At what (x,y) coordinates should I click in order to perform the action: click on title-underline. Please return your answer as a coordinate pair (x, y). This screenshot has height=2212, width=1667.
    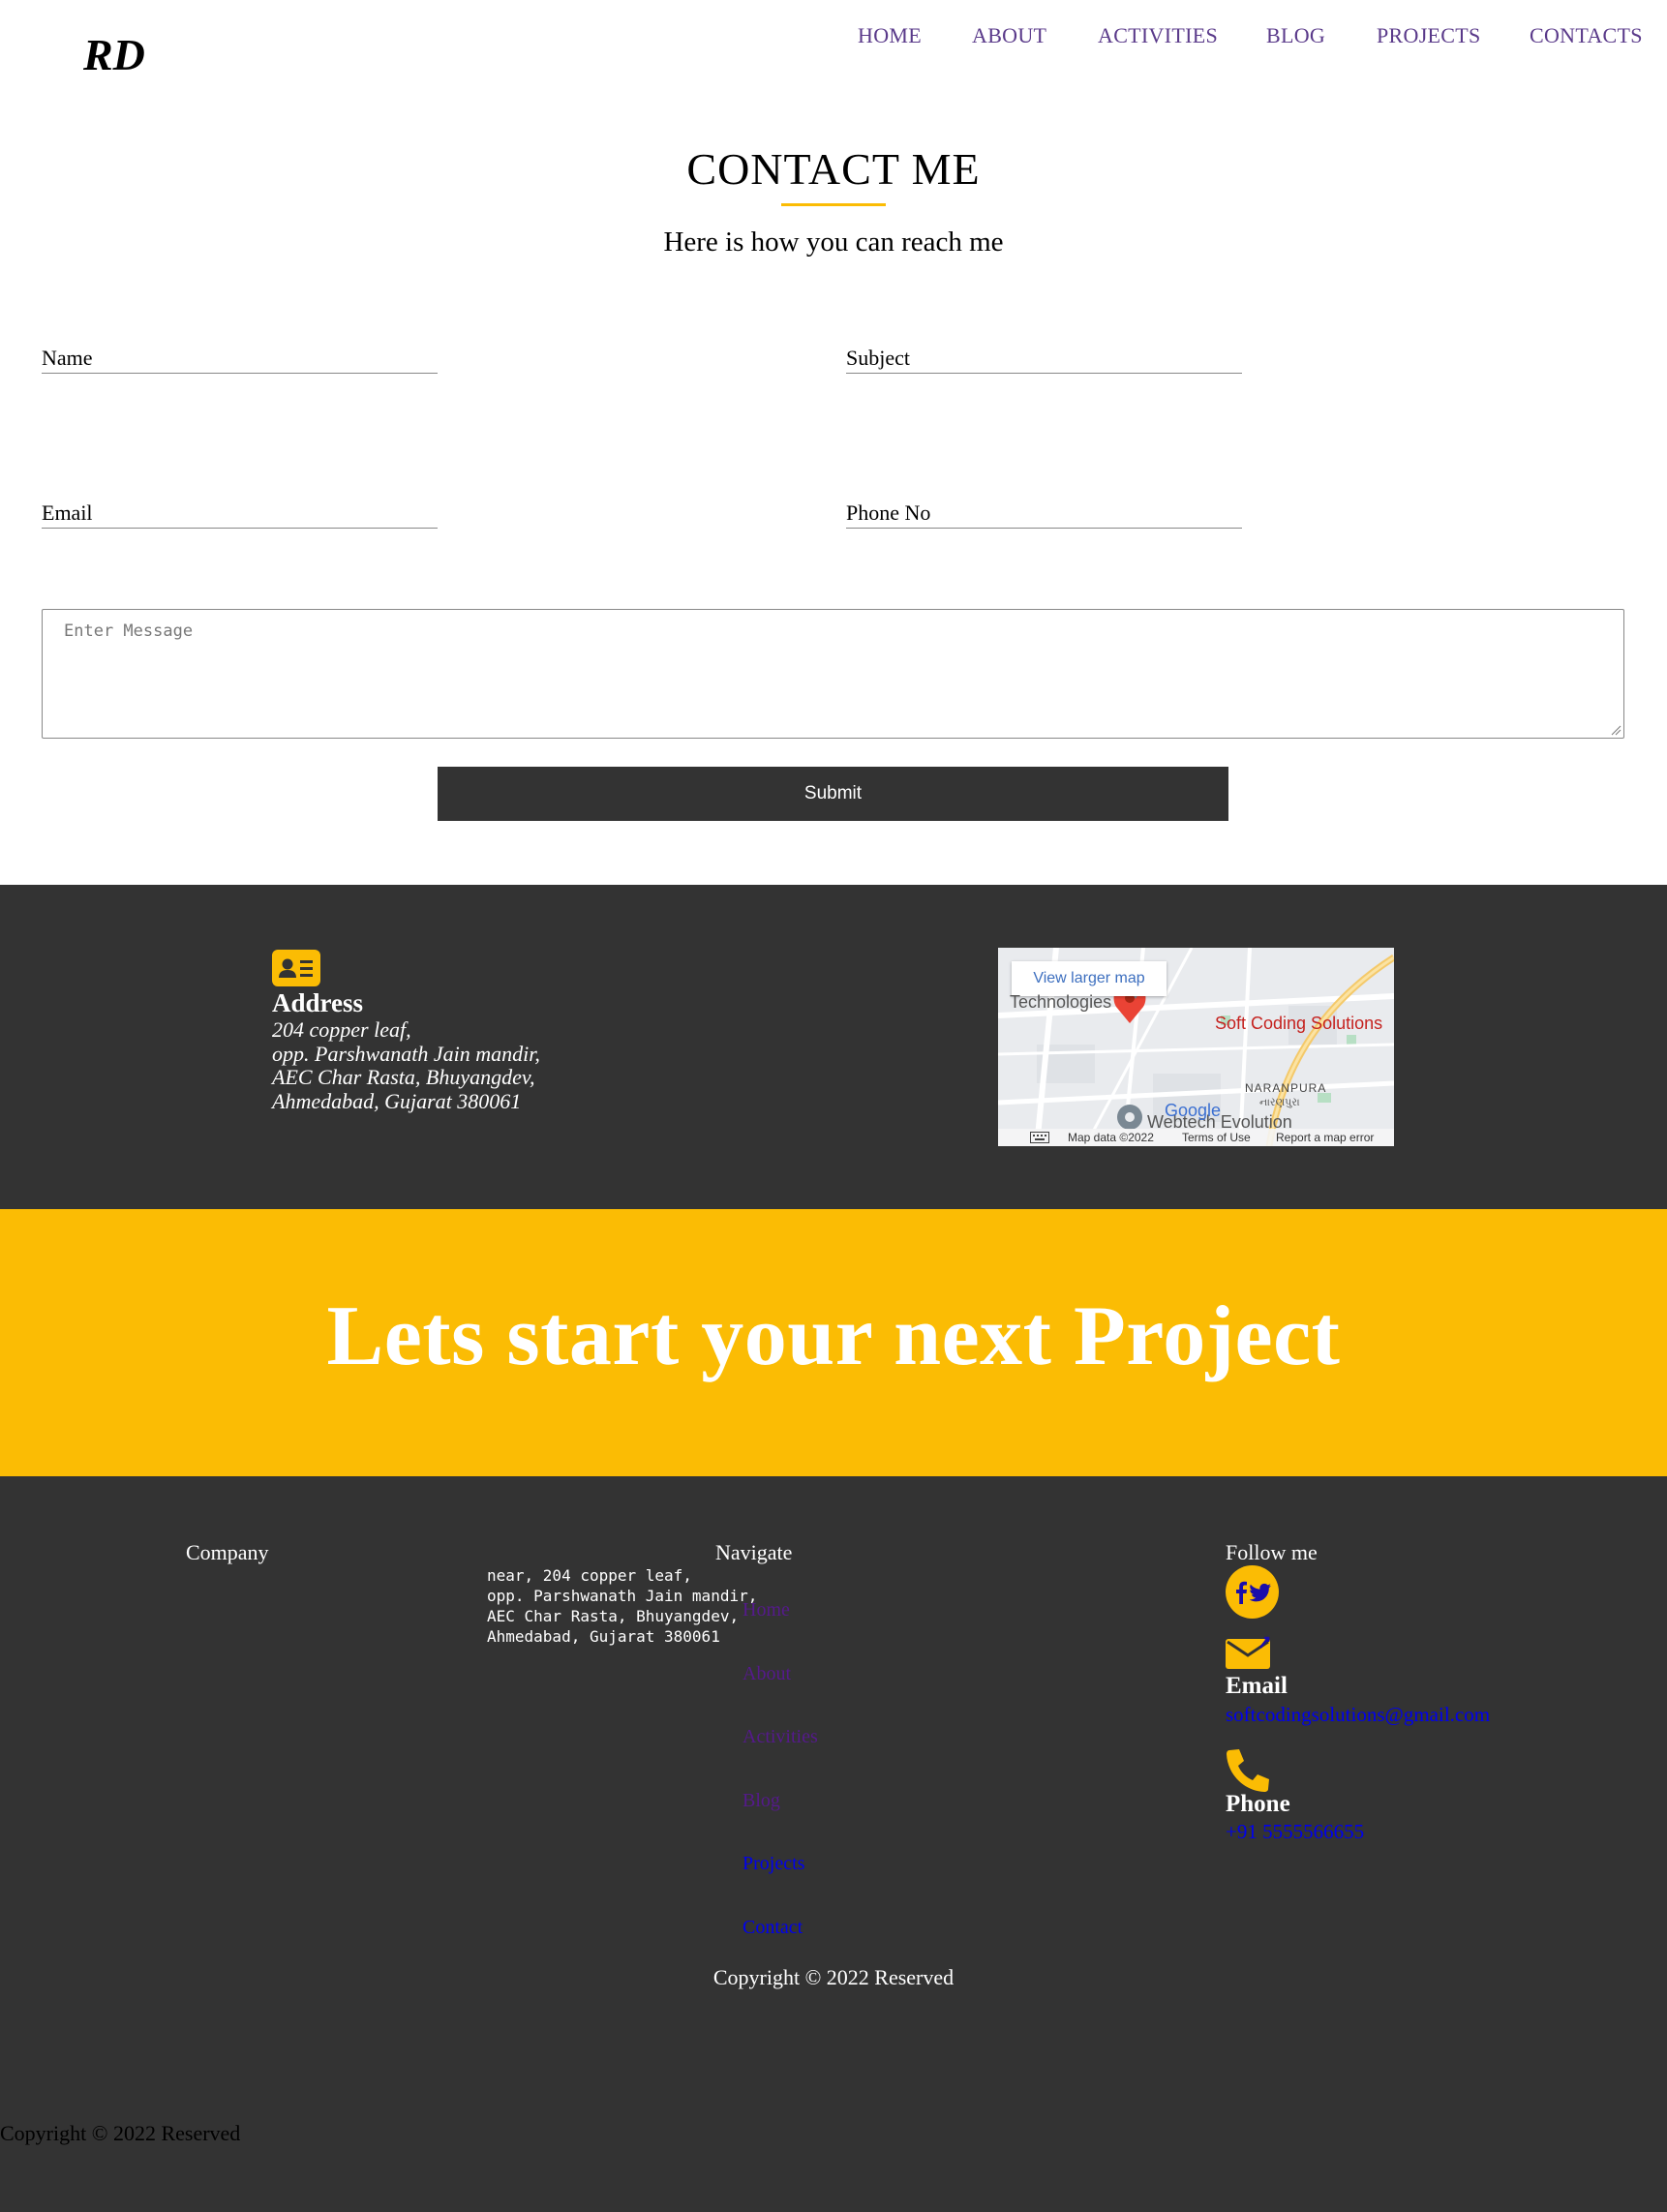
    Looking at the image, I should click on (834, 204).